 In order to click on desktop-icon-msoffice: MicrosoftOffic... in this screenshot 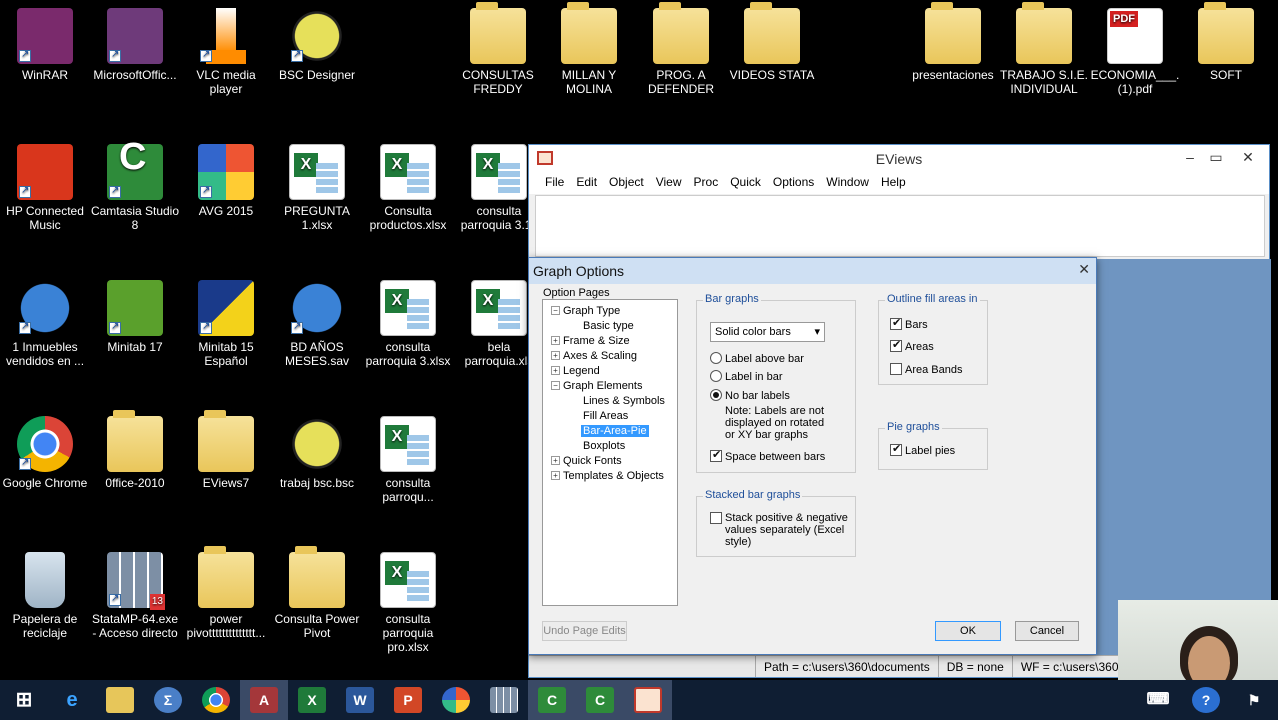, I will do `click(135, 45)`.